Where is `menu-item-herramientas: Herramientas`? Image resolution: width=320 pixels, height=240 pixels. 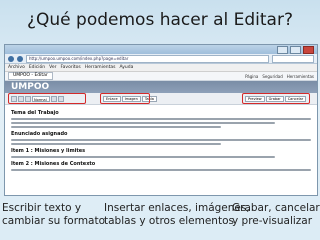
menu-item-herramientas: Herramientas is located at coordinates (100, 67).